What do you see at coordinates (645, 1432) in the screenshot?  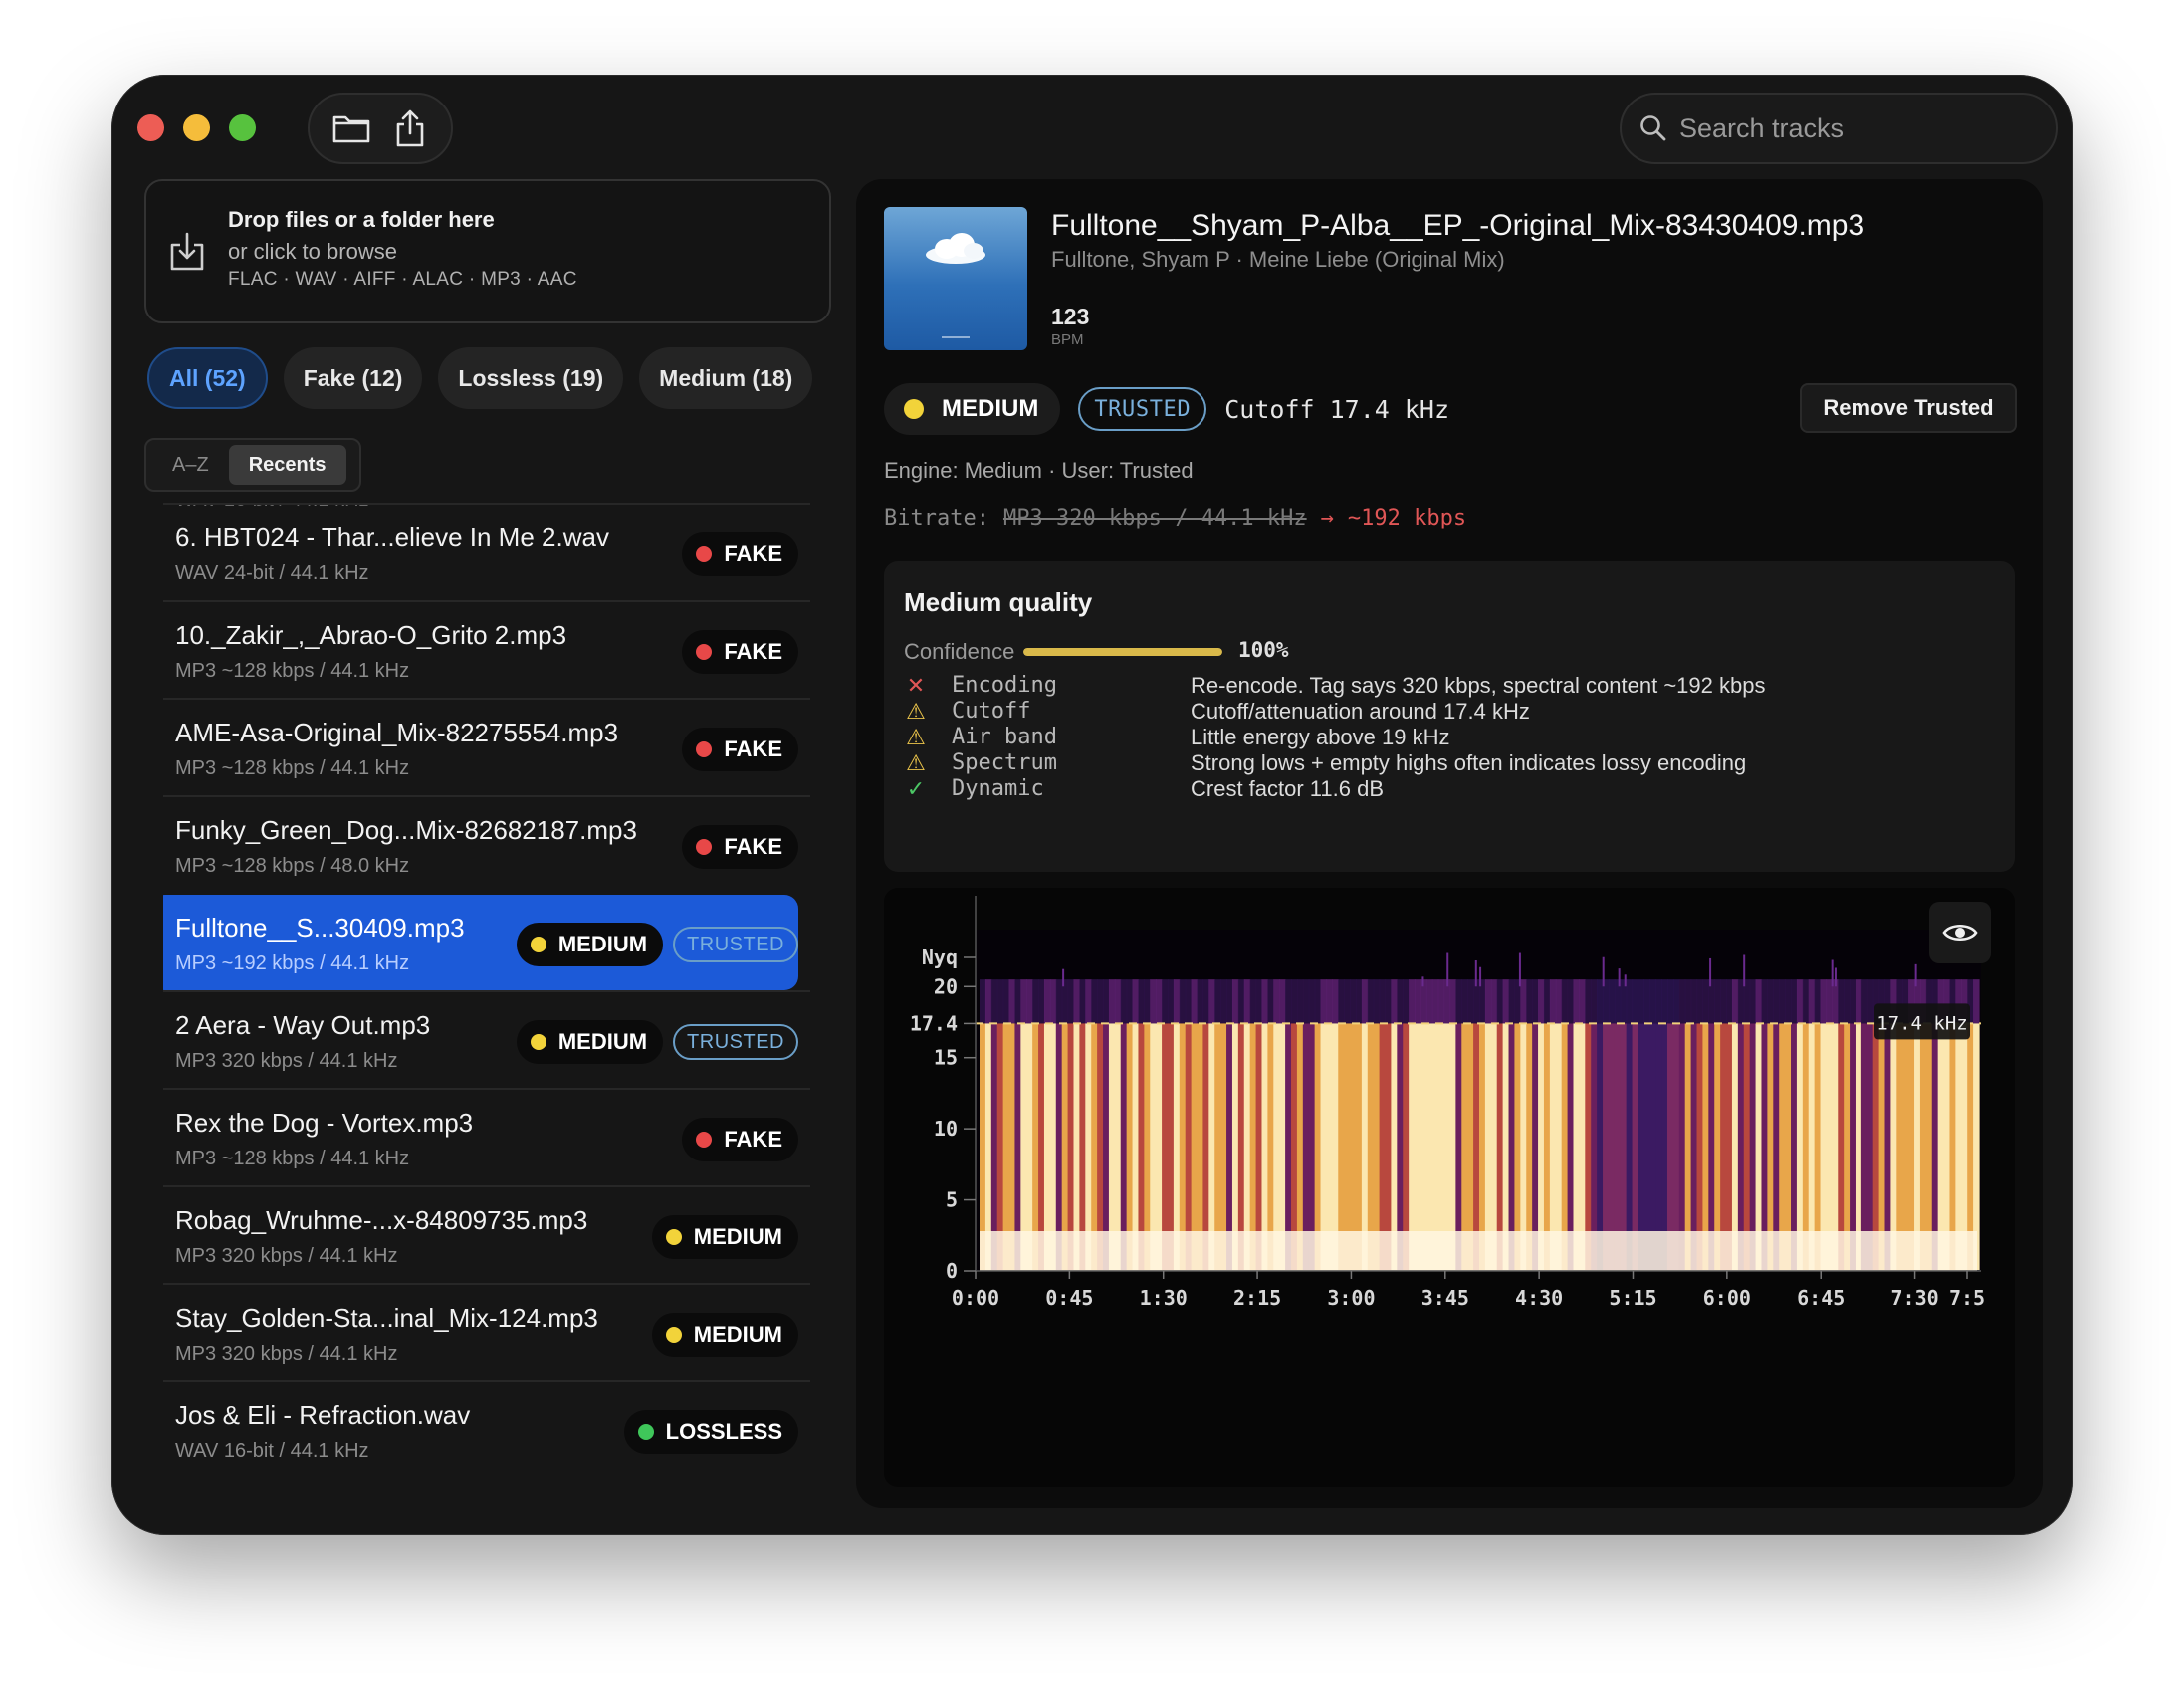 I see `verdict-dot-icon` at bounding box center [645, 1432].